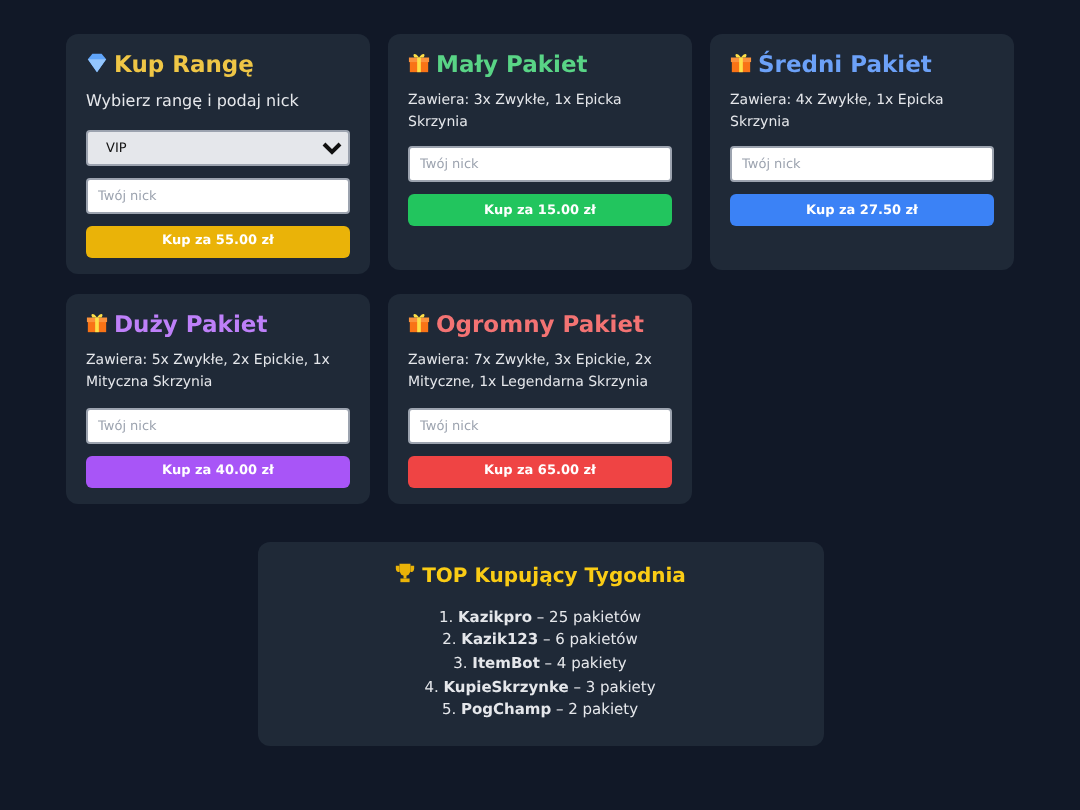 The image size is (1080, 810). Describe the element at coordinates (512, 64) in the screenshot. I see `card-title: Mały Pakiet` at that location.